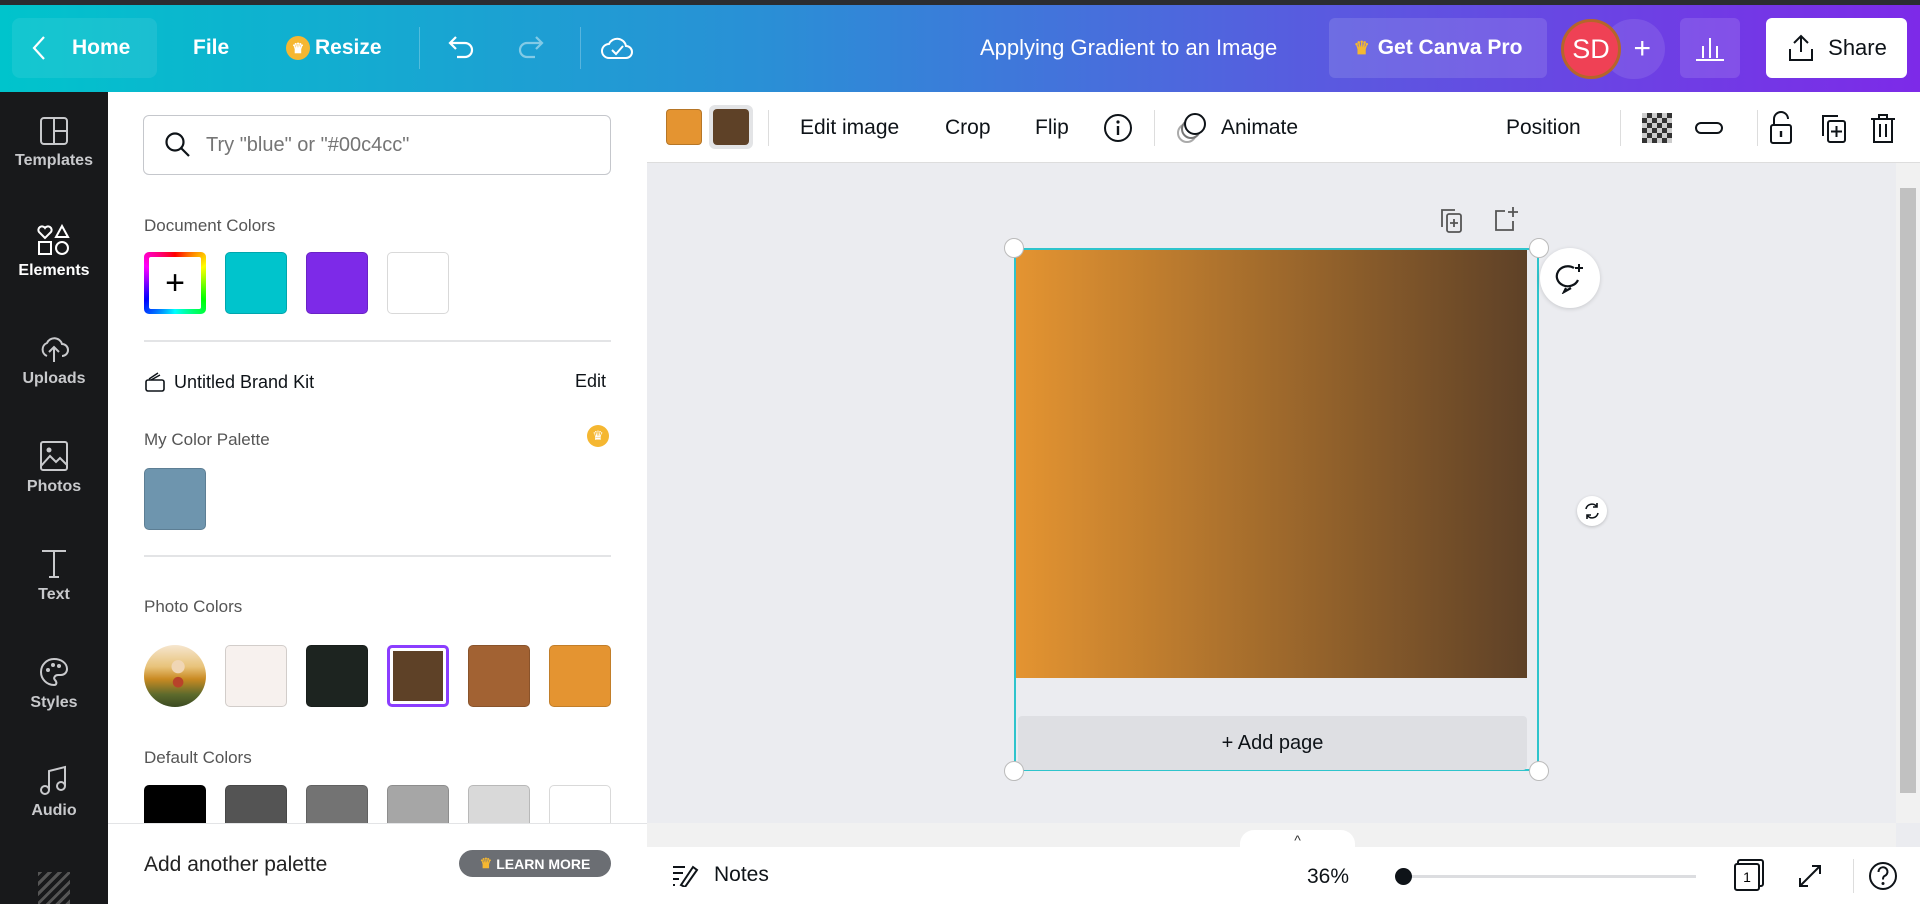 The image size is (1920, 904). I want to click on more-apps-icon, so click(54, 888).